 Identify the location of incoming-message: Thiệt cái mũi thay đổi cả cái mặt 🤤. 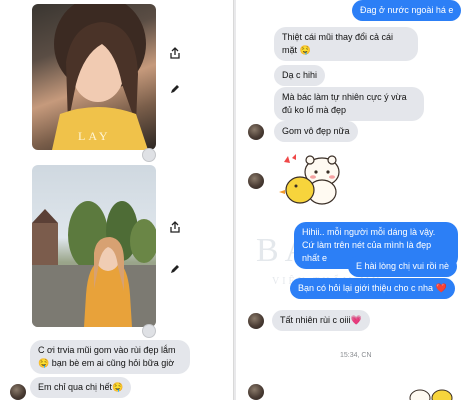
(346, 44).